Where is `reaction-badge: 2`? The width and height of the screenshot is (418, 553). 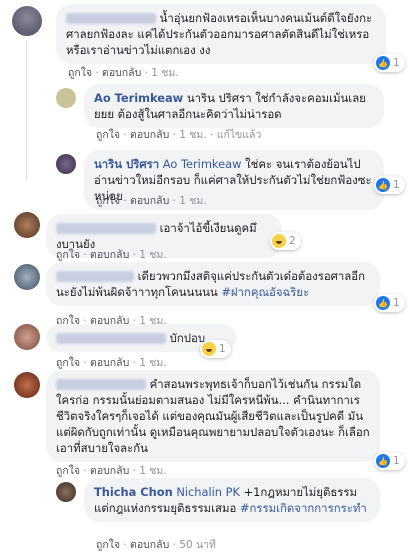 reaction-badge: 2 is located at coordinates (285, 241).